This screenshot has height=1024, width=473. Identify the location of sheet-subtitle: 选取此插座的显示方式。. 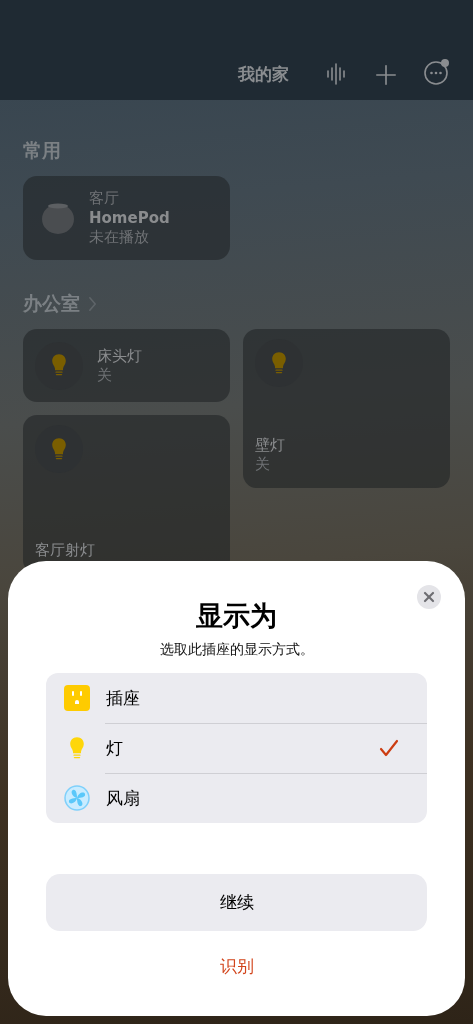
(236, 649).